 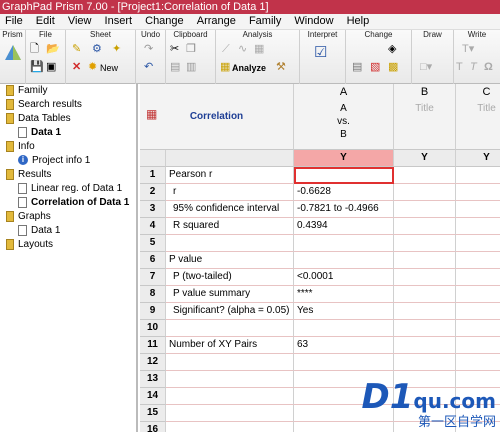 I want to click on paste-special-icon: ▥, so click(x=191, y=67).